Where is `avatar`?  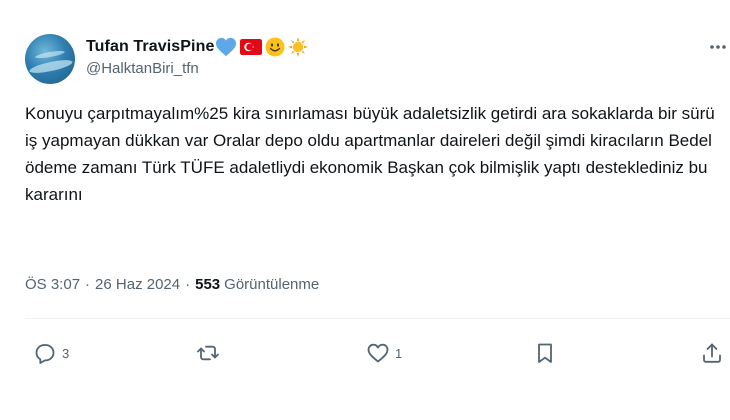 avatar is located at coordinates (50, 59).